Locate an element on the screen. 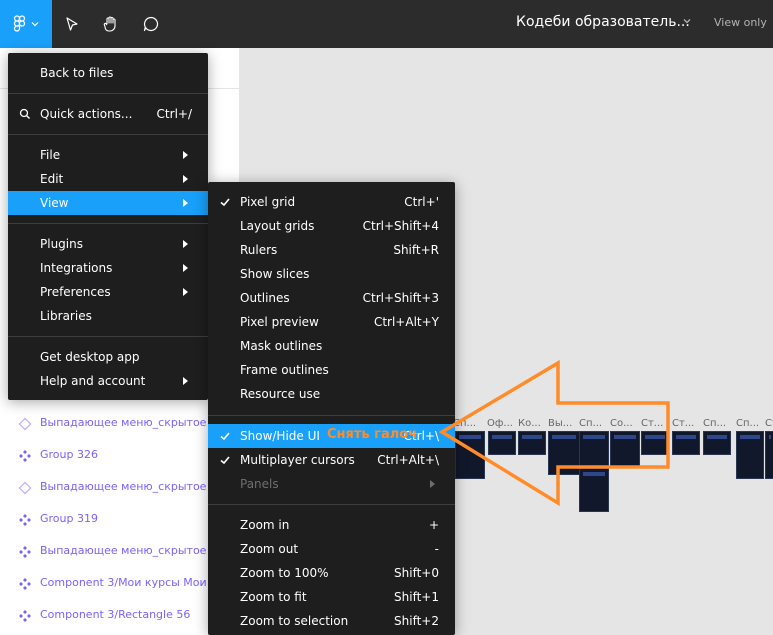 The width and height of the screenshot is (773, 635). menu-item-label: Edit is located at coordinates (52, 179).